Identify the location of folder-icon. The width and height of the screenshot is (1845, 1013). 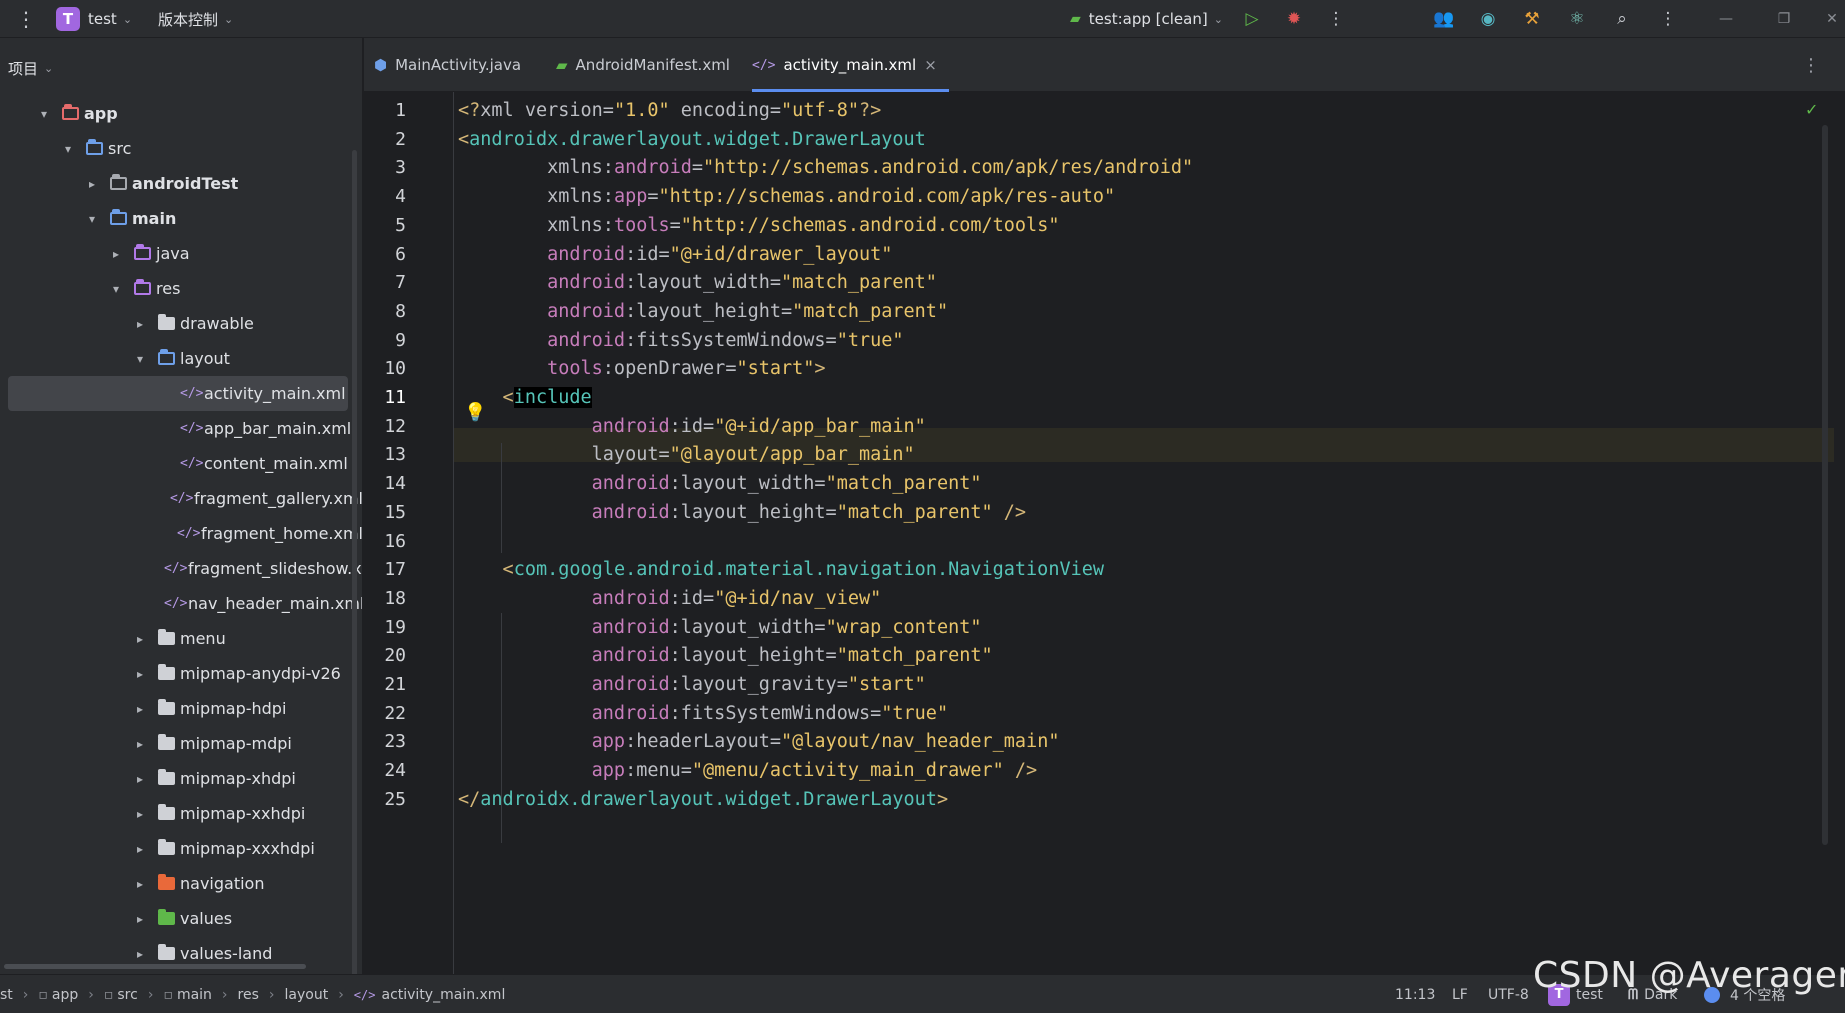
(166, 883).